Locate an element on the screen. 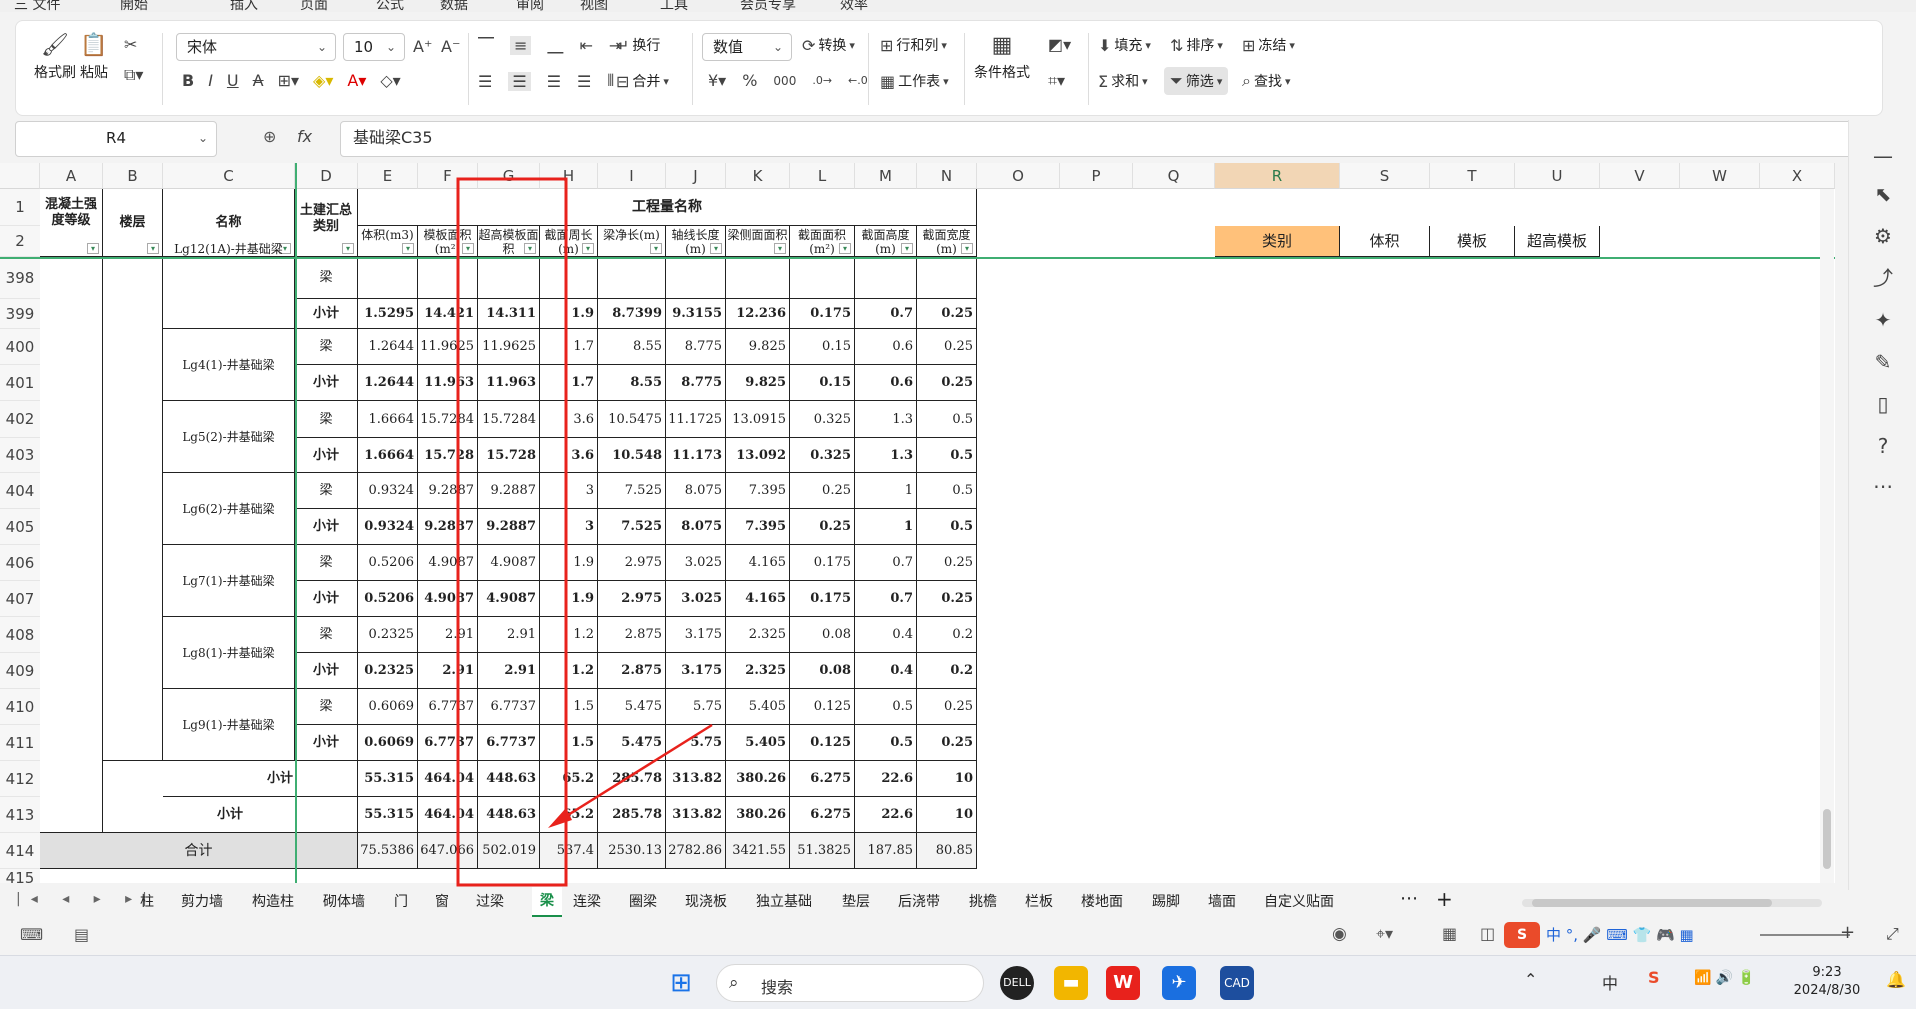 The height and width of the screenshot is (1009, 1916). value-cell: 2.975 is located at coordinates (632, 599).